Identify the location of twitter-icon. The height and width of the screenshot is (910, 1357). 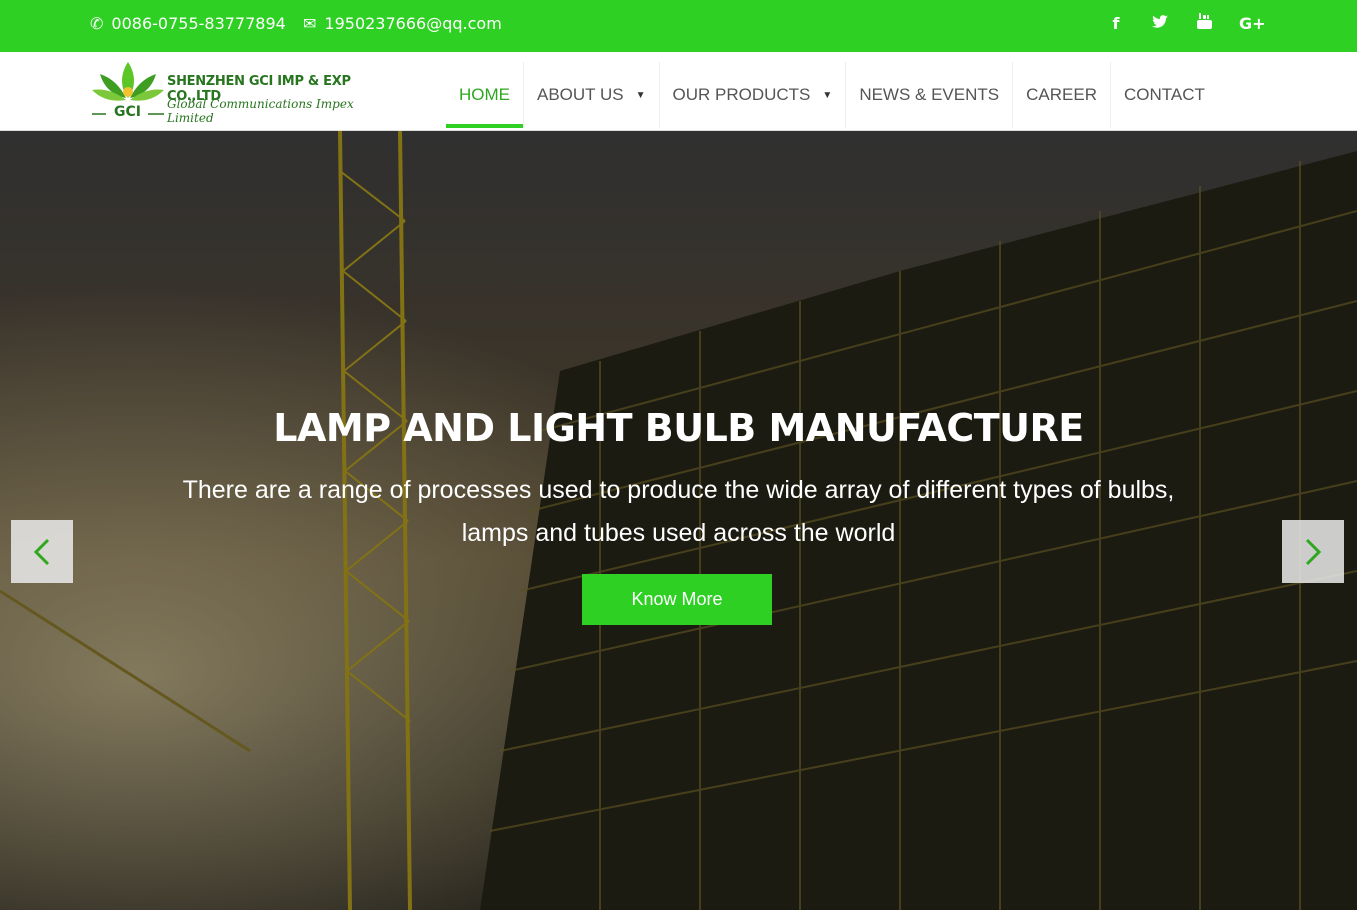
(1160, 24).